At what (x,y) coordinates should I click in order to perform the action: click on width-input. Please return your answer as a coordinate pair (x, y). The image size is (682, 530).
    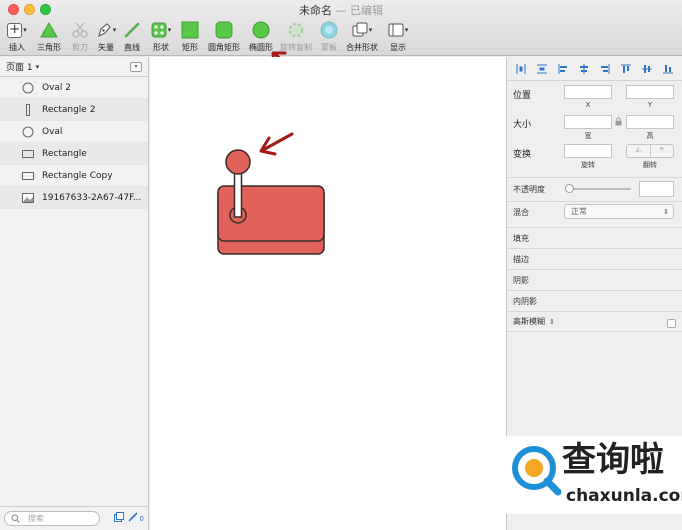
    Looking at the image, I should click on (588, 122).